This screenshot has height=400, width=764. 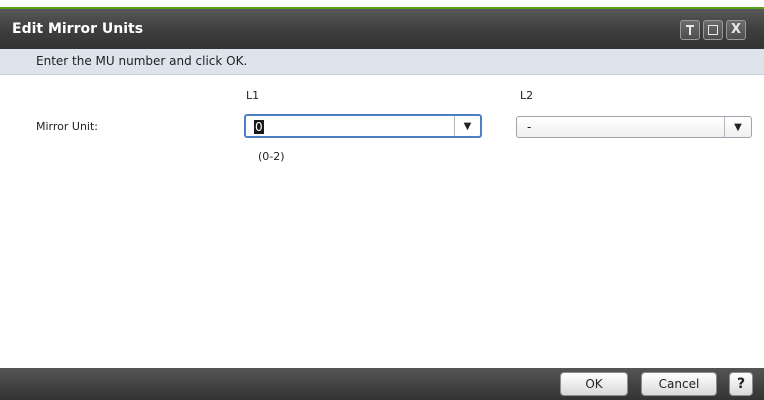 What do you see at coordinates (382, 4) in the screenshot?
I see `accent-line` at bounding box center [382, 4].